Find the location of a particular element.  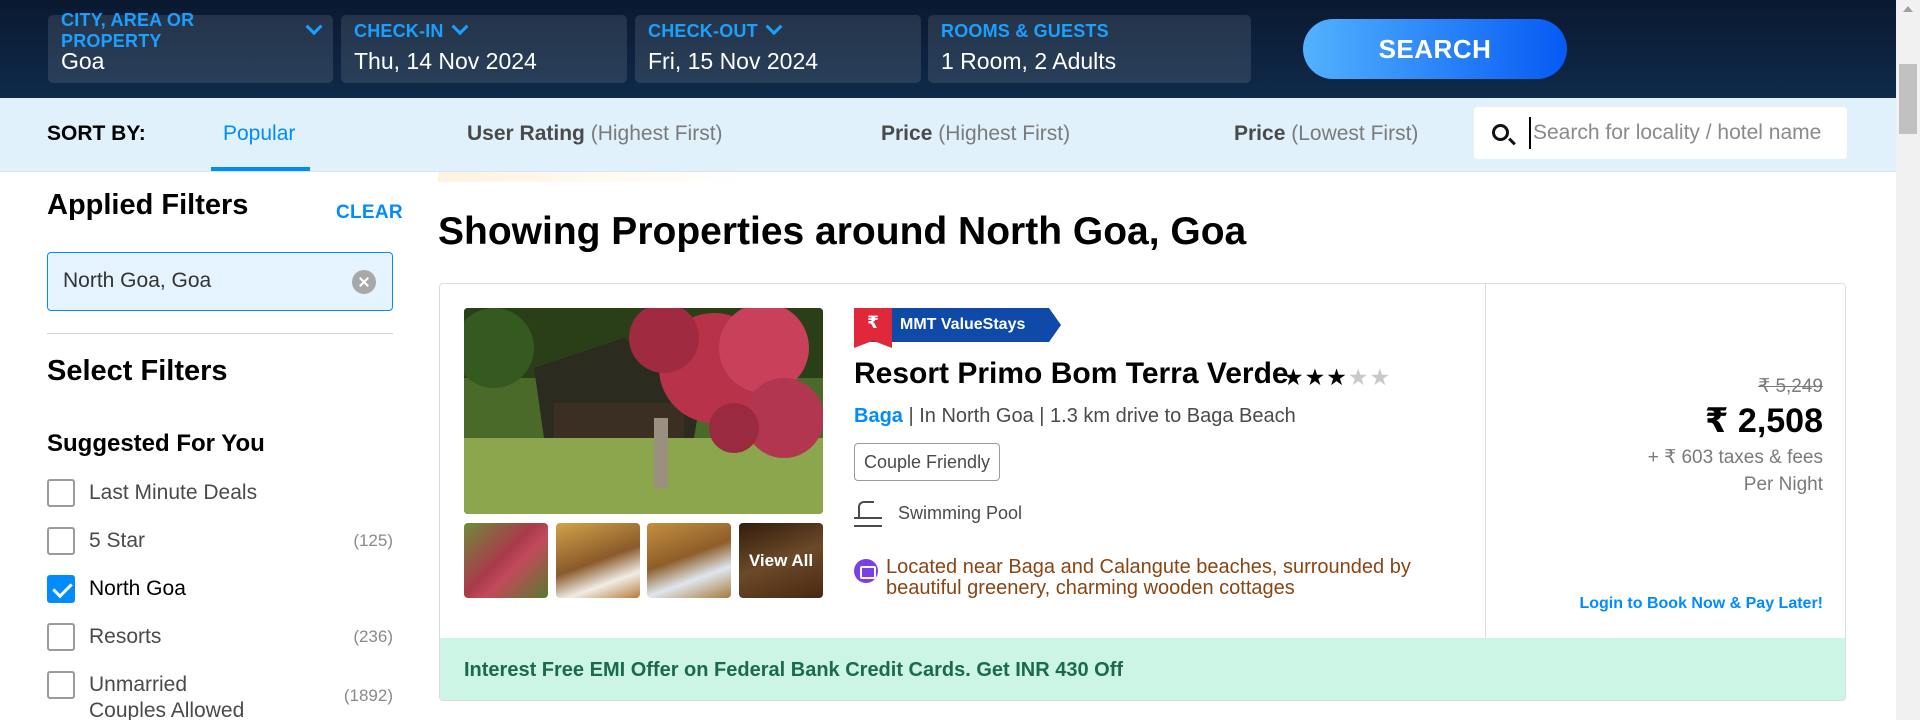

sort-option-label: Popular is located at coordinates (259, 133).